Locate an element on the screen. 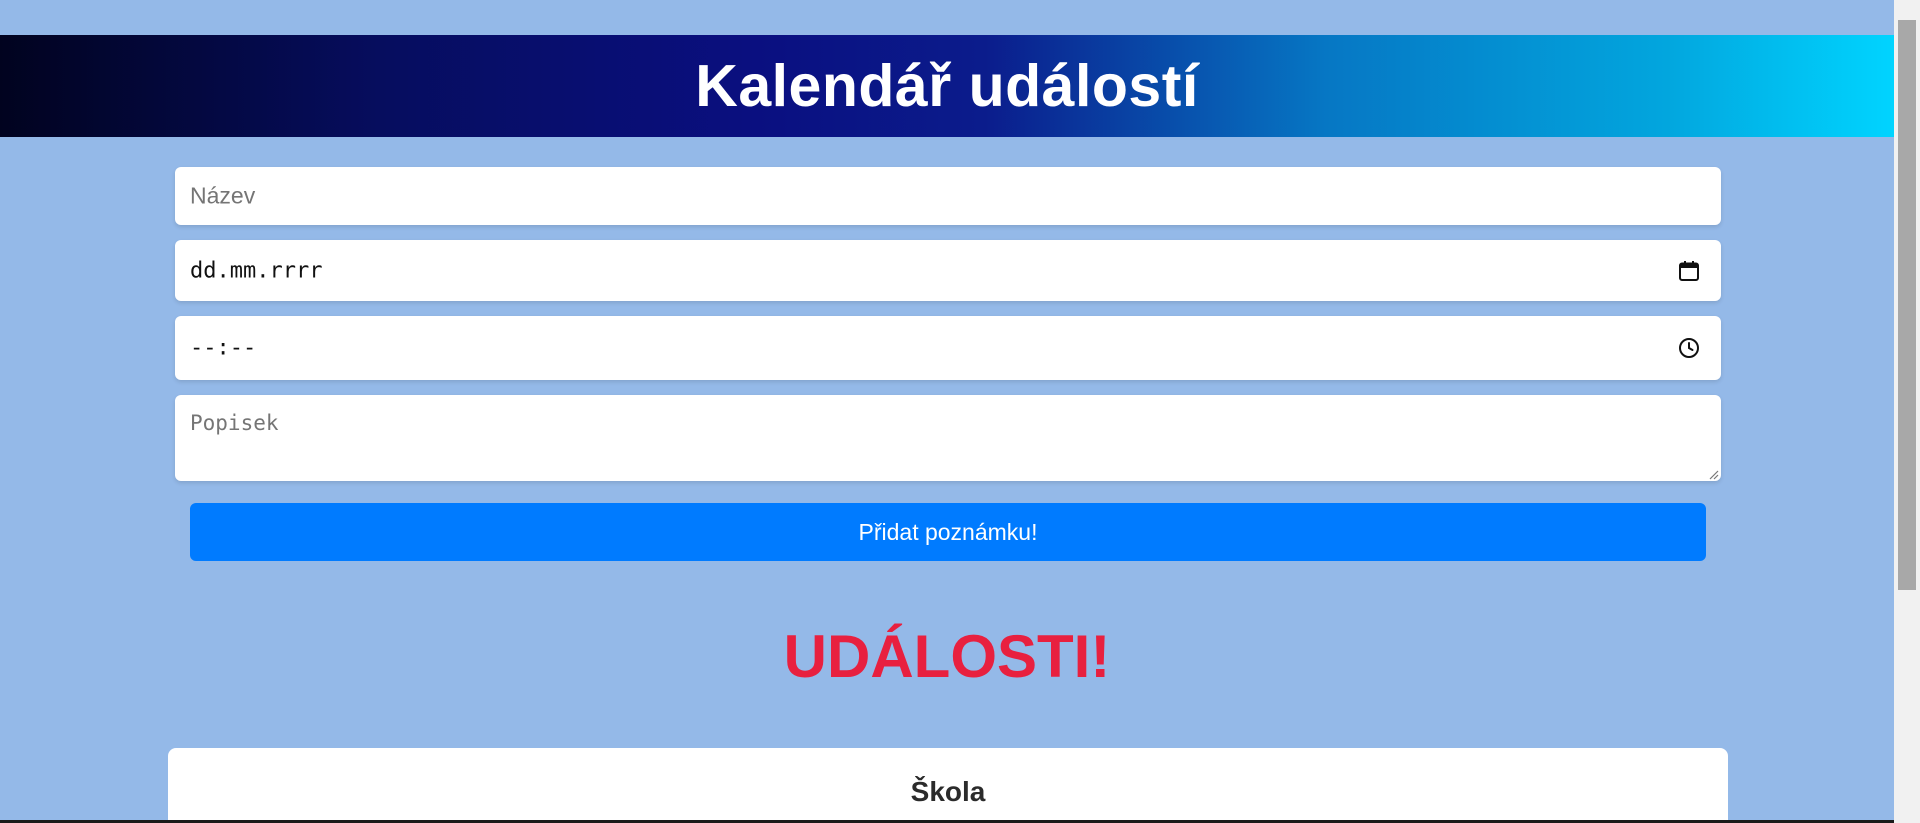 This screenshot has height=823, width=1920. add-note-button: Přidat poznámku! is located at coordinates (948, 532).